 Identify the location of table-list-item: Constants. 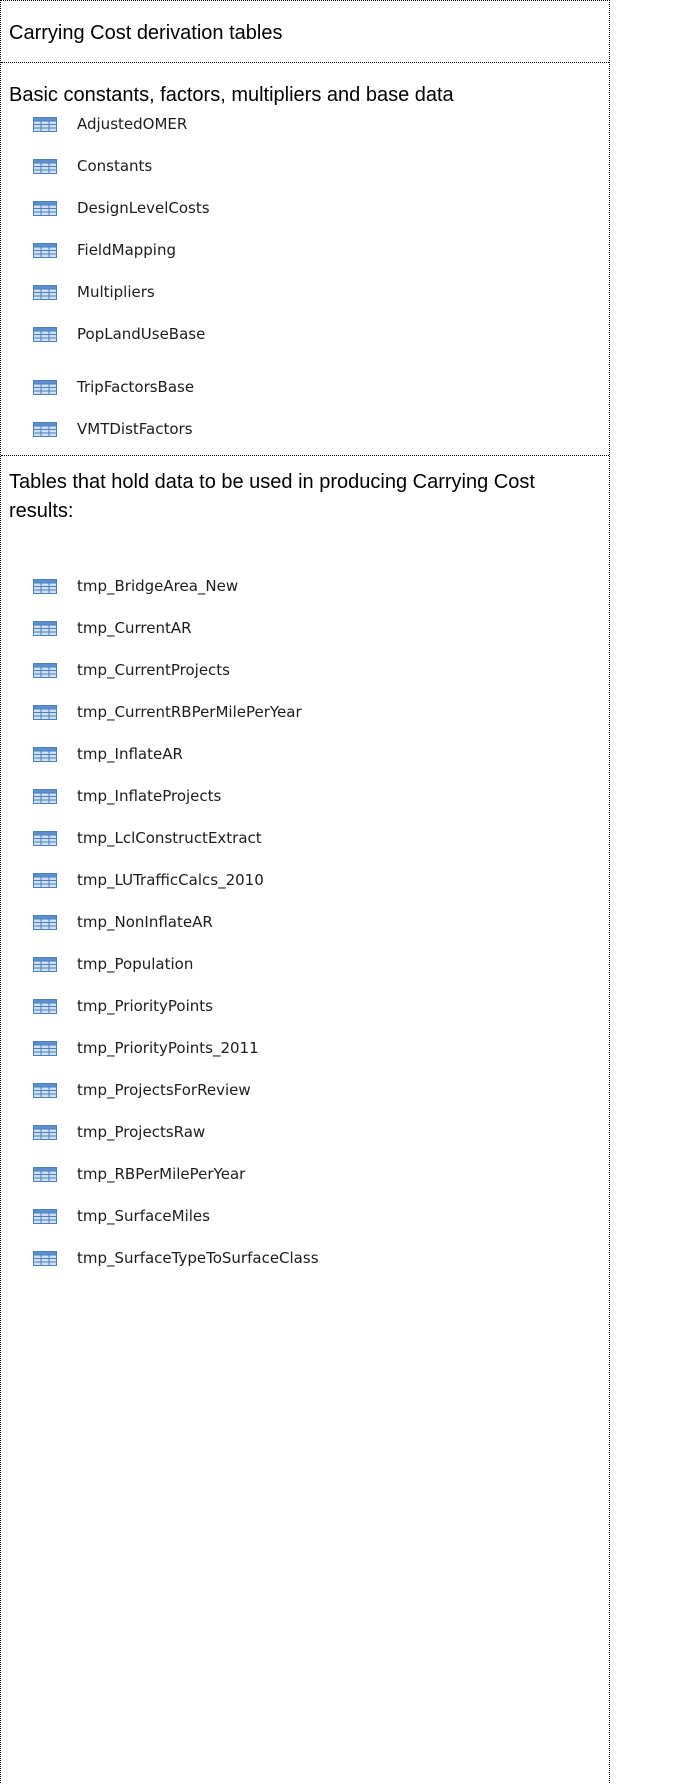
(92, 166).